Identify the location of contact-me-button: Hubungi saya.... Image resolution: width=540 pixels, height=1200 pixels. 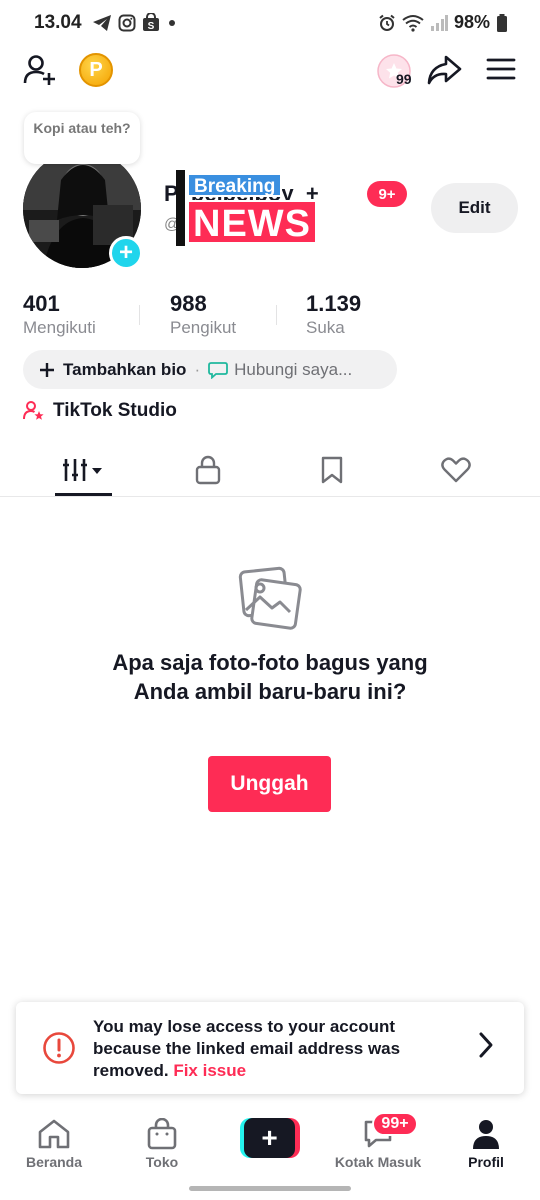
(293, 370).